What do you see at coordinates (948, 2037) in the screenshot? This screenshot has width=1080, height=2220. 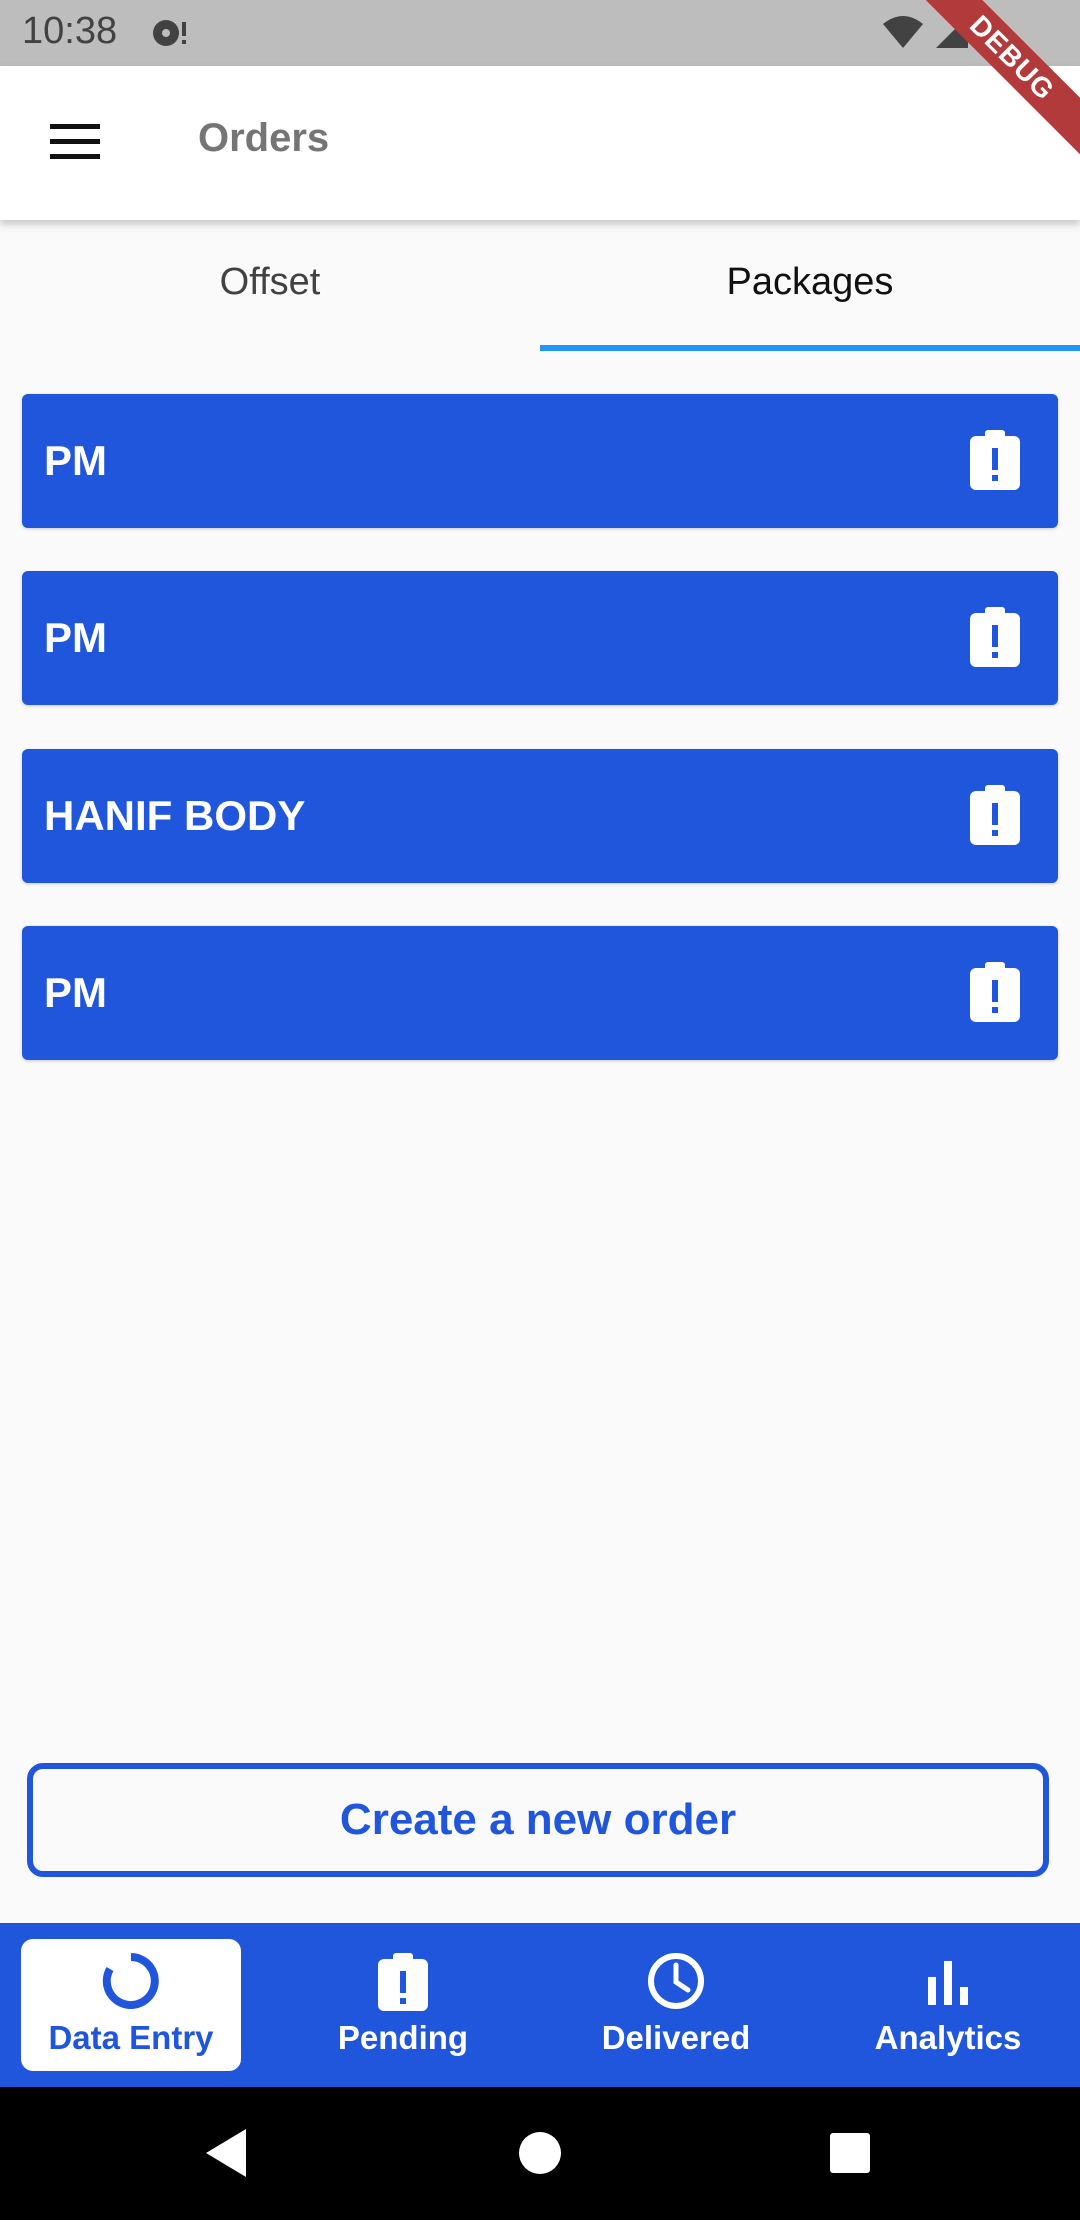 I see `nav-label: Analytics` at bounding box center [948, 2037].